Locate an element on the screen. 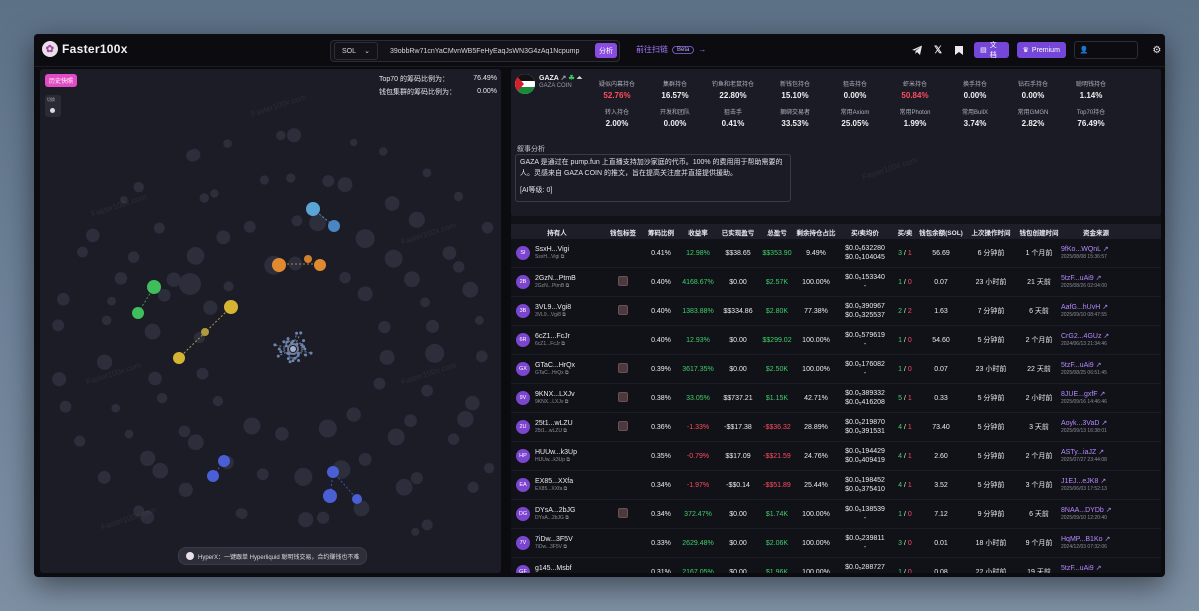 The image size is (1199, 611). holder-name: 25t1...wLZU is located at coordinates (554, 423).